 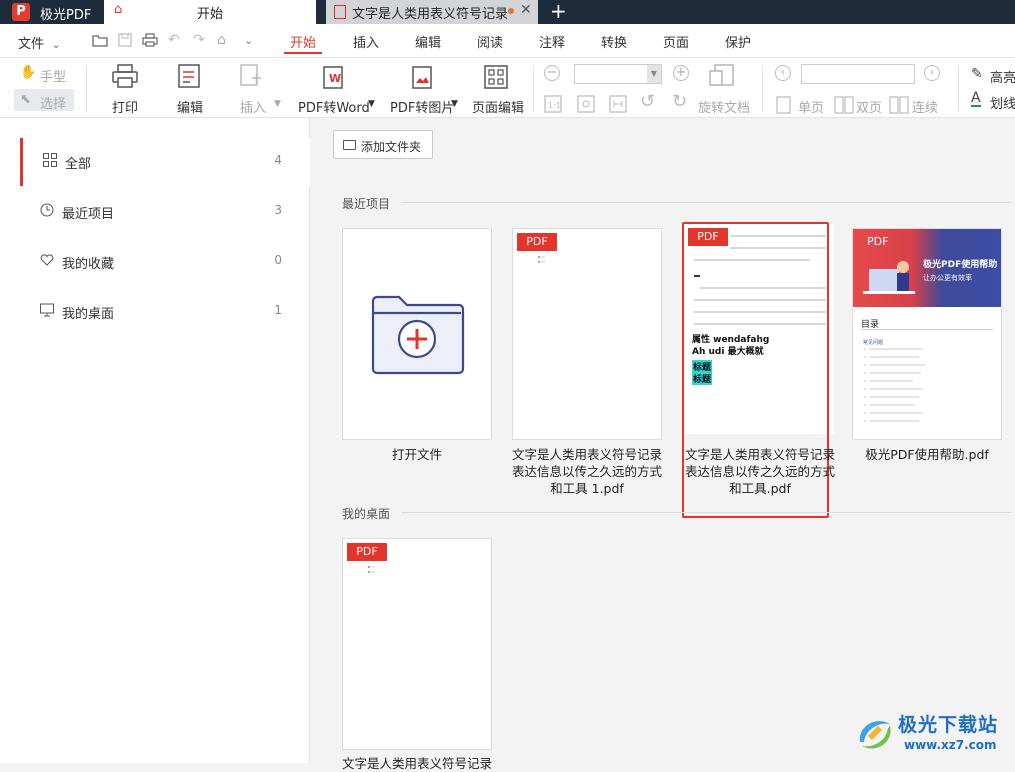 What do you see at coordinates (333, 77) in the screenshot?
I see `pdf-to-word-icon: W` at bounding box center [333, 77].